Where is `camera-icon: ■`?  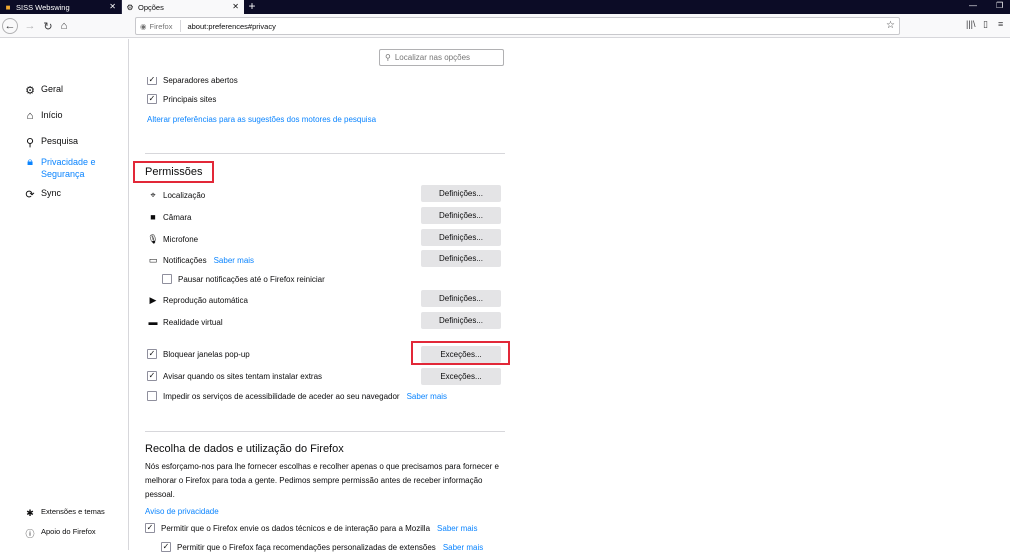 camera-icon: ■ is located at coordinates (153, 217).